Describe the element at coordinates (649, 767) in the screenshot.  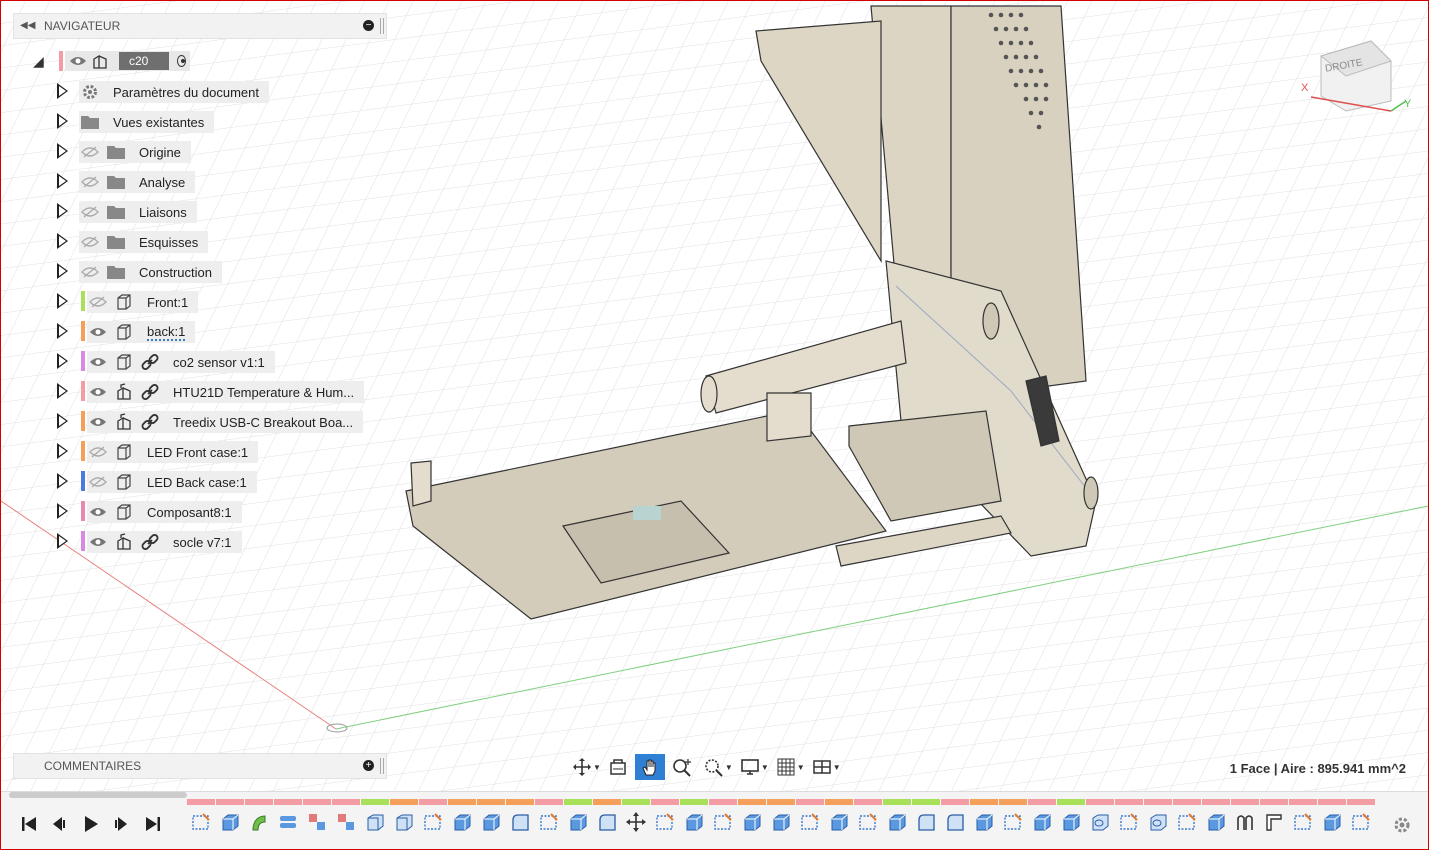
I see `pan-icon` at that location.